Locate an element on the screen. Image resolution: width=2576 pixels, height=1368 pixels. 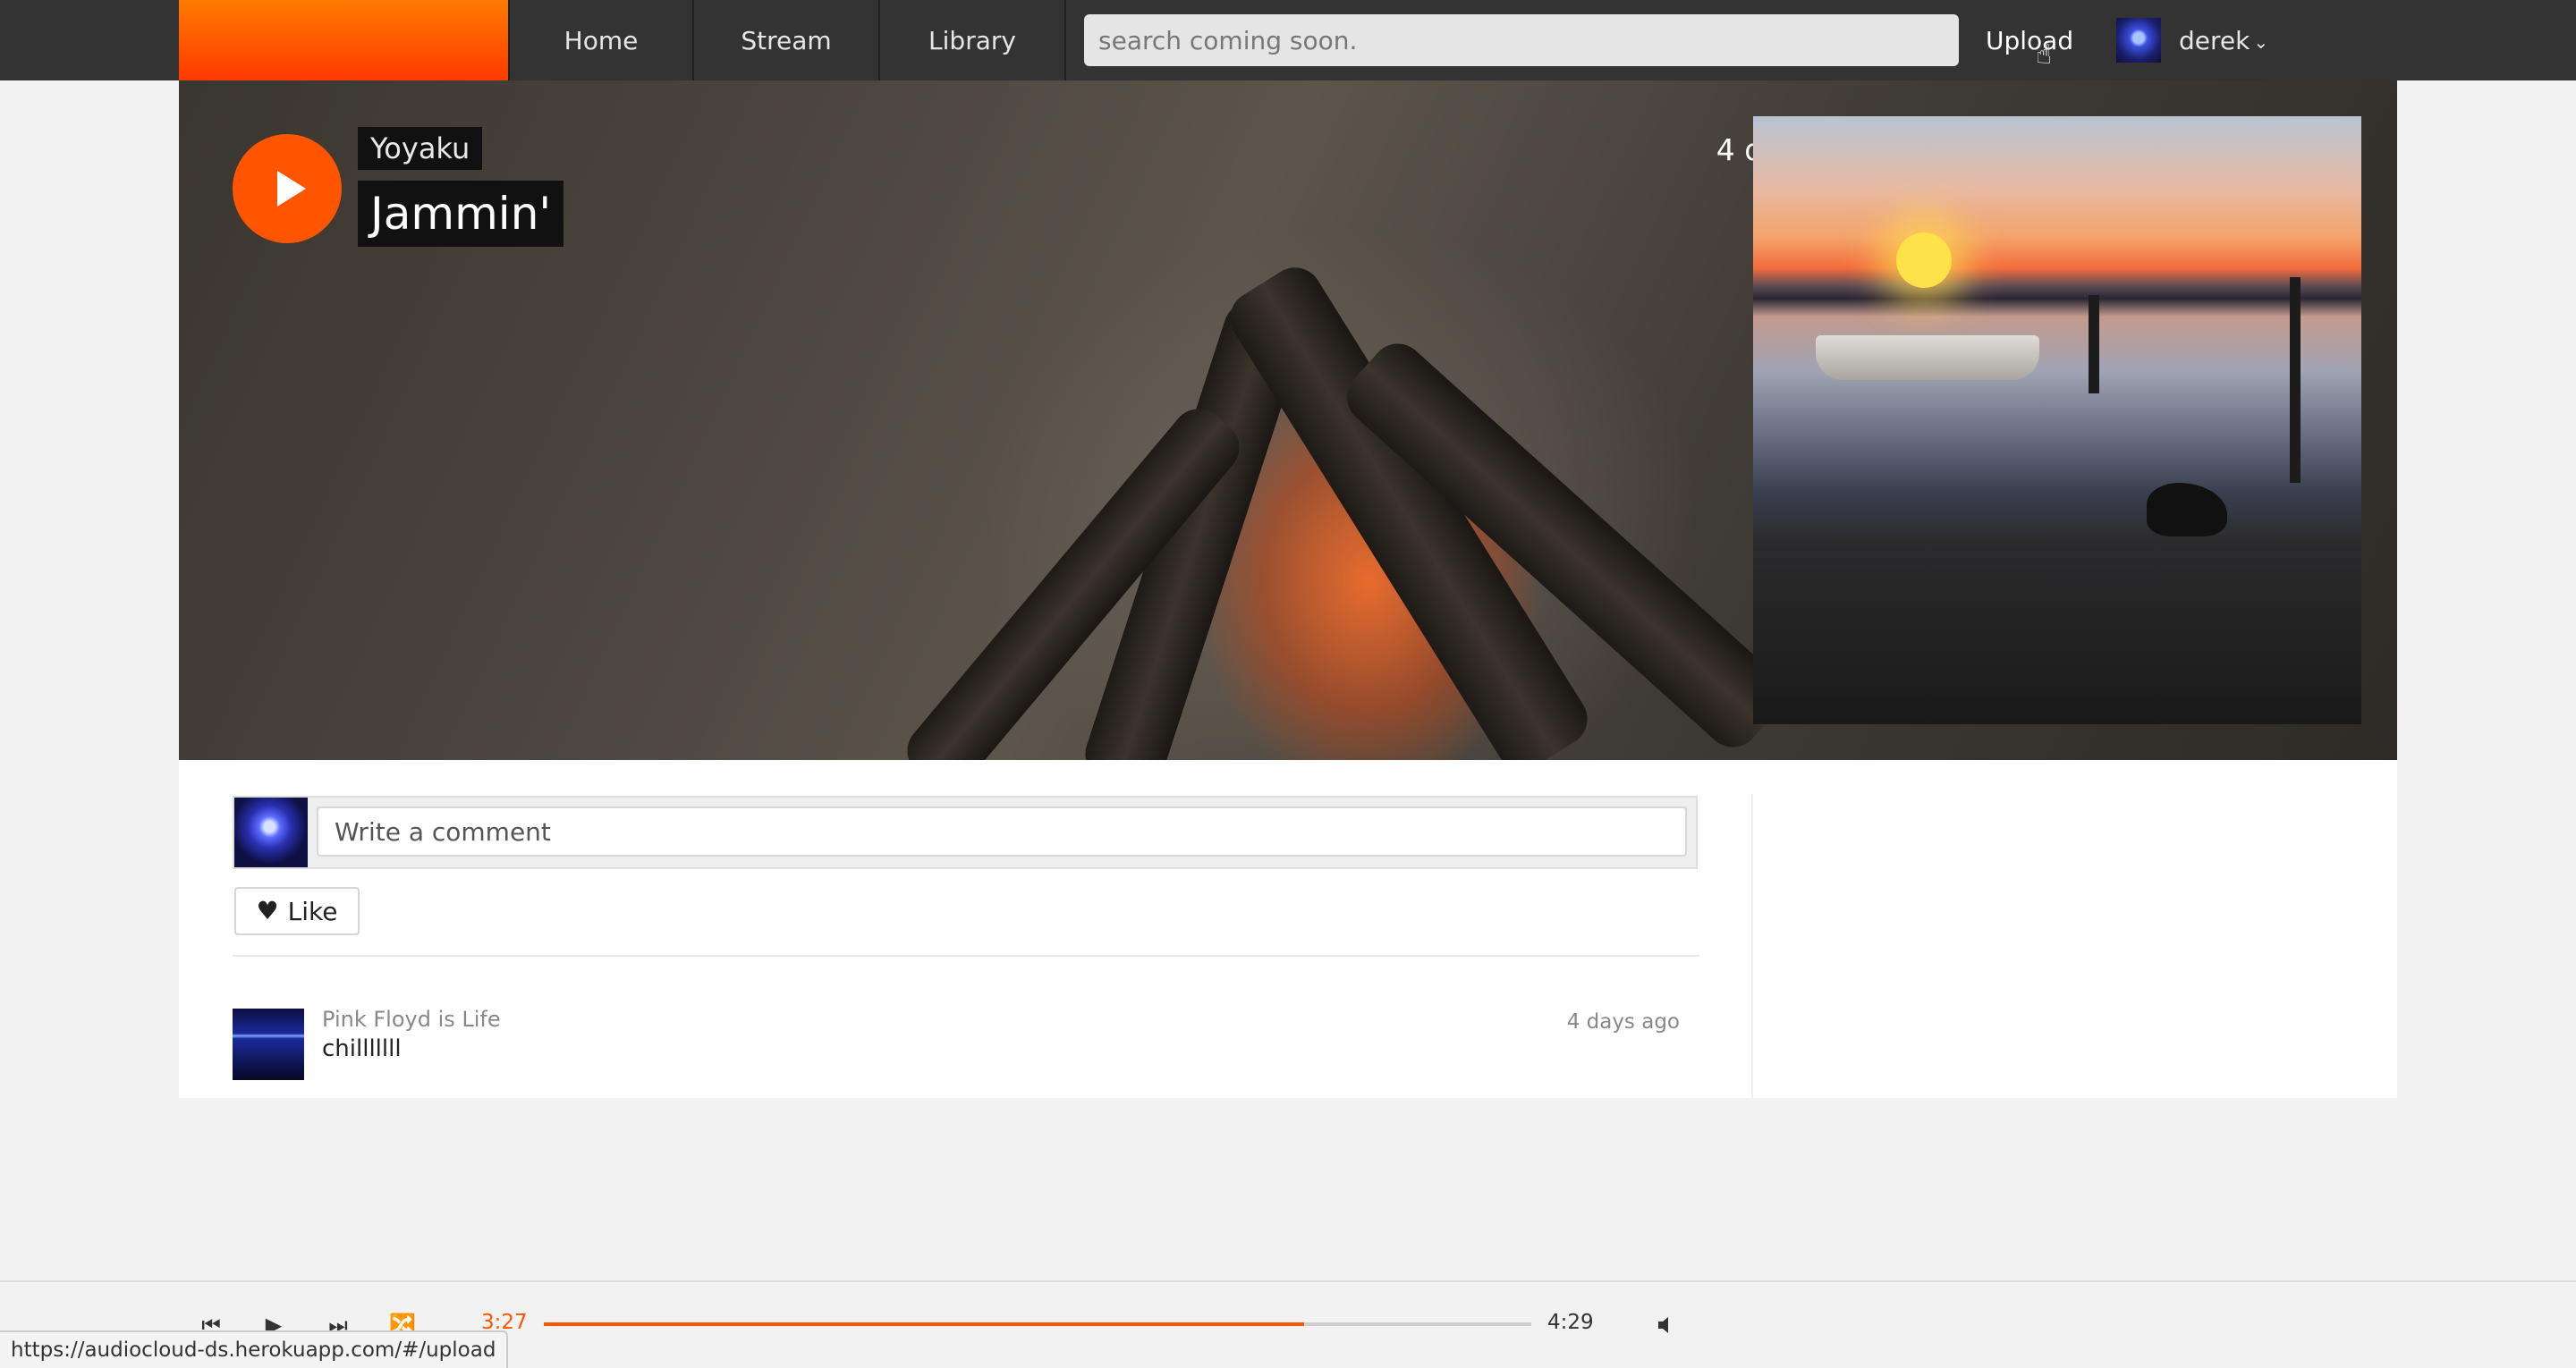
upload-link: Upload is located at coordinates (2029, 40).